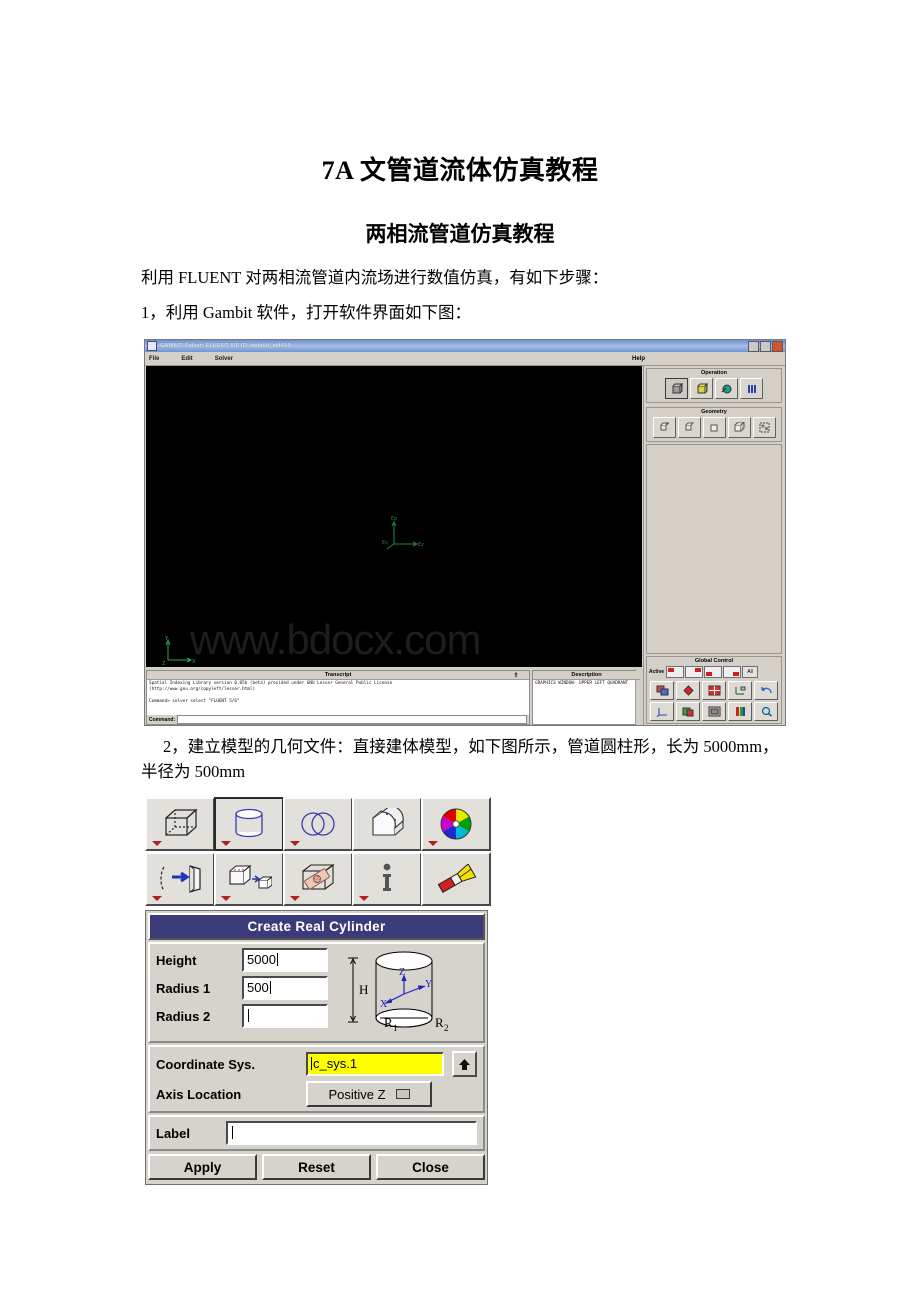 The height and width of the screenshot is (1302, 920). I want to click on svg-text: Y, so click(428, 984).